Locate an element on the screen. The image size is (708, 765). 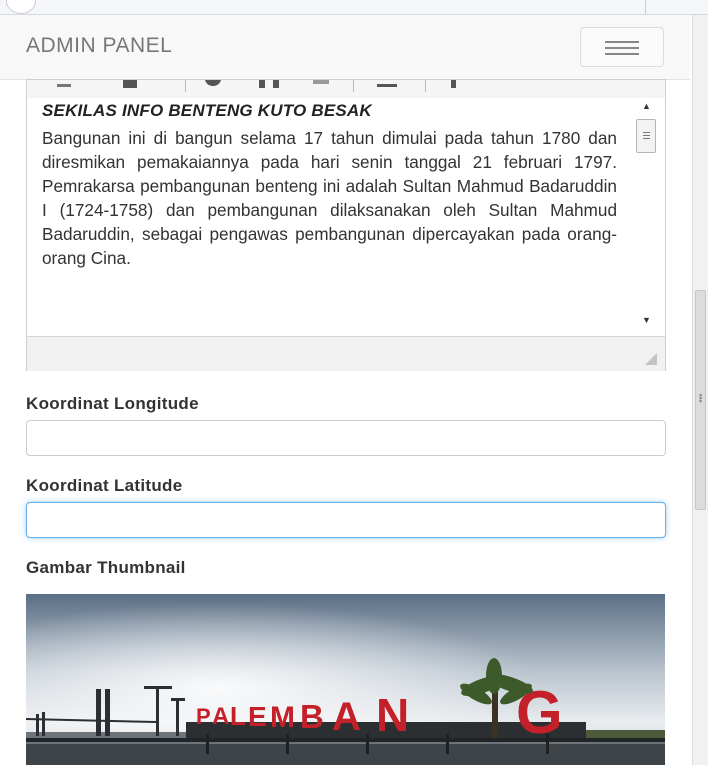
thumbnail-label: Gambar Thumbnail is located at coordinates (106, 567).